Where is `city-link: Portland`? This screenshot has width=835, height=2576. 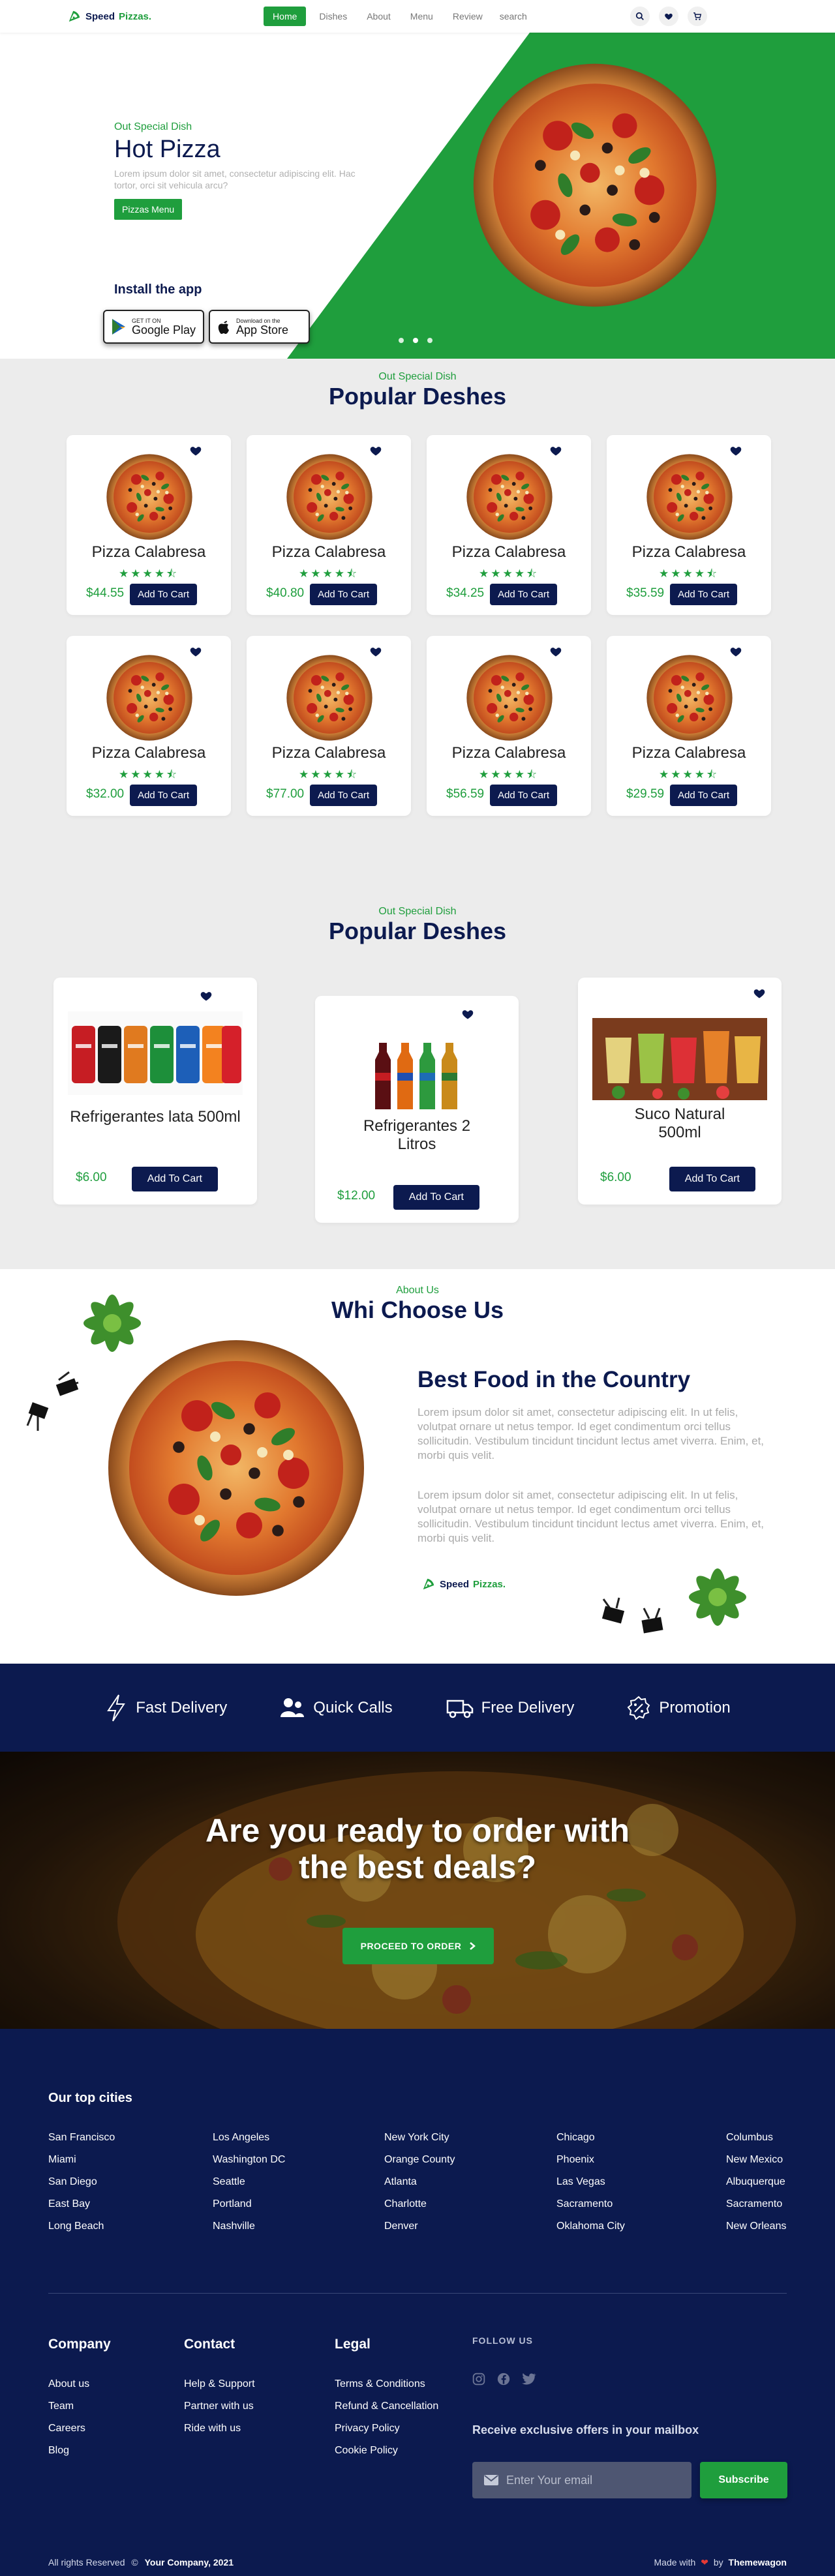 city-link: Portland is located at coordinates (249, 2204).